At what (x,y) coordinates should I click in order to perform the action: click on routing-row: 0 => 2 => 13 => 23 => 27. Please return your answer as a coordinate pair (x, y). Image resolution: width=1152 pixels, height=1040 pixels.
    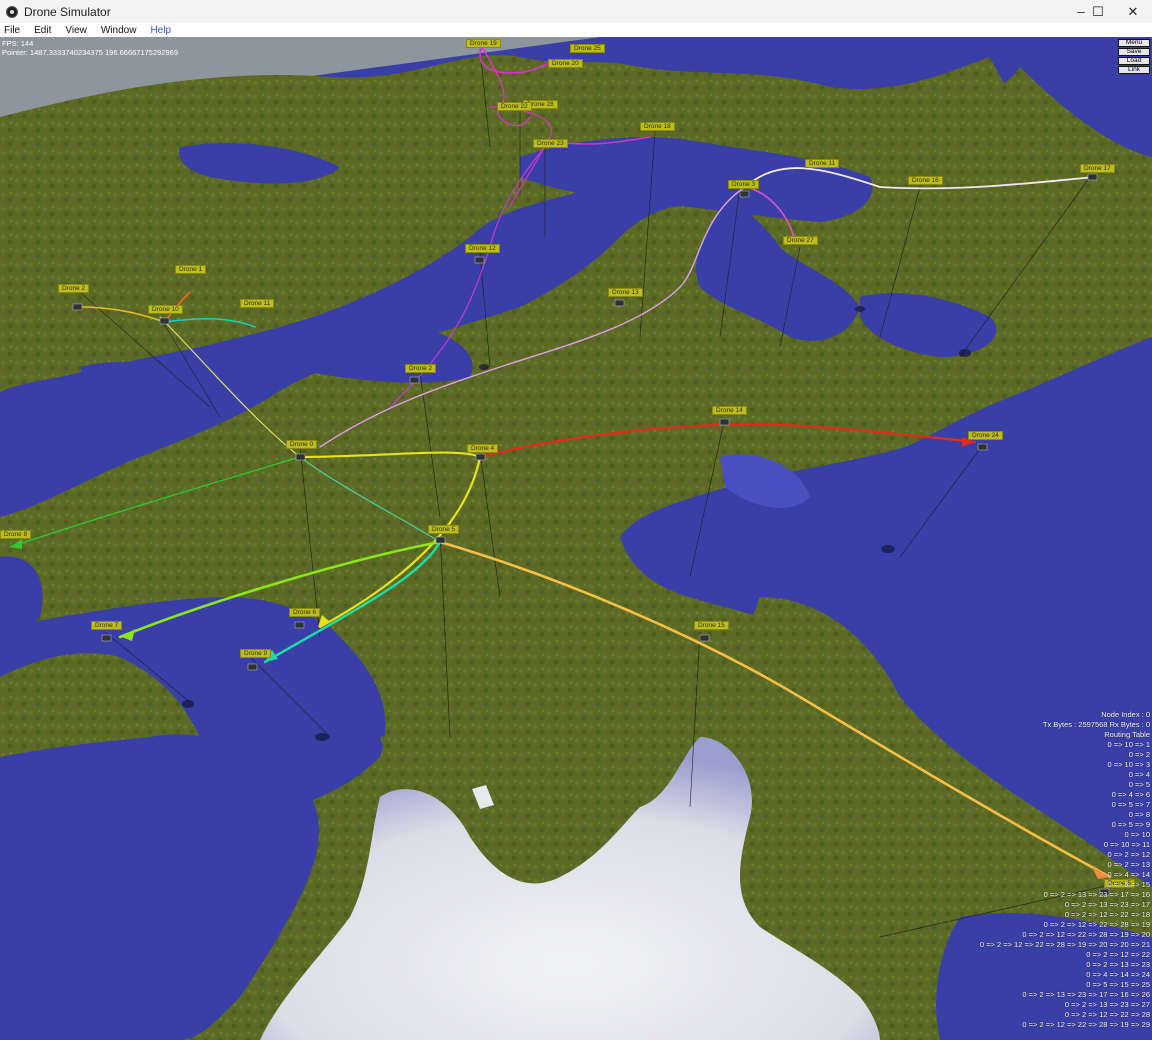
    Looking at the image, I should click on (1107, 1004).